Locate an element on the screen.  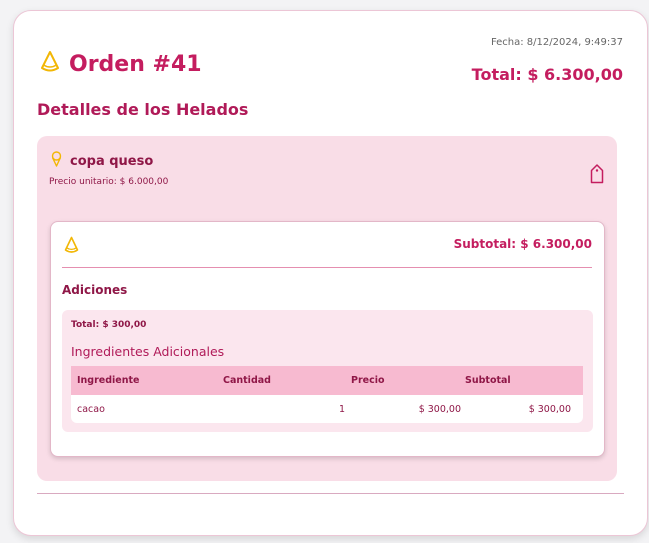
order-total: Total: $ 6.300,00 is located at coordinates (547, 74).